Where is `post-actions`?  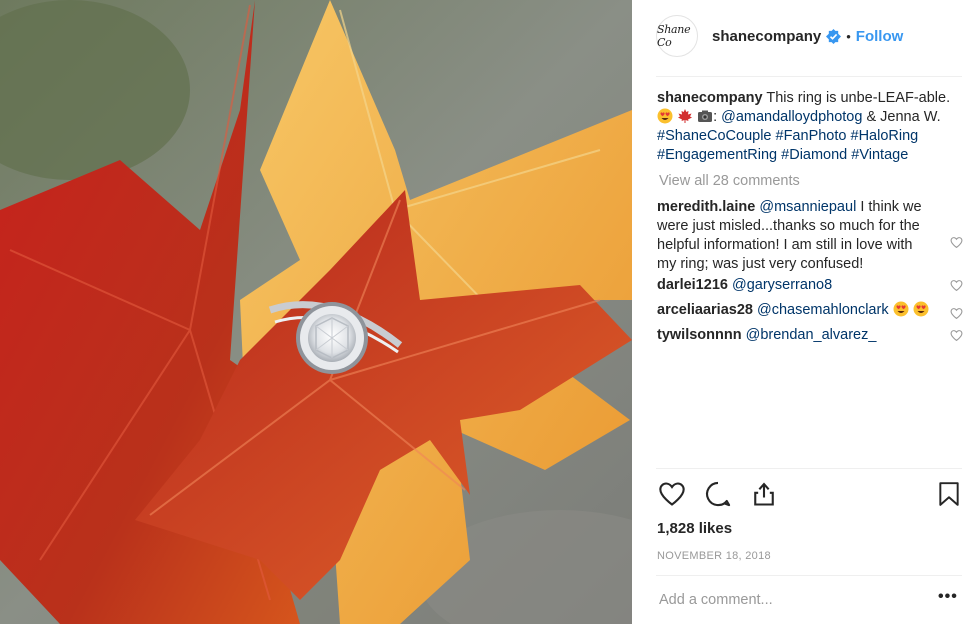 post-actions is located at coordinates (809, 495).